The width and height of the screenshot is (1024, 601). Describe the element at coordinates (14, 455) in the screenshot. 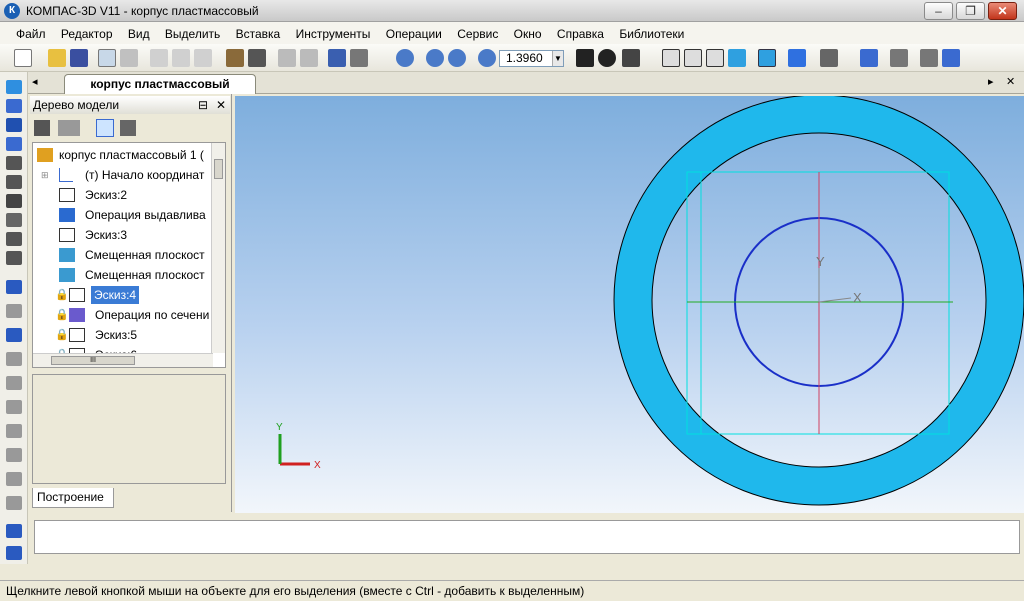

I see `chamfer-icon` at that location.